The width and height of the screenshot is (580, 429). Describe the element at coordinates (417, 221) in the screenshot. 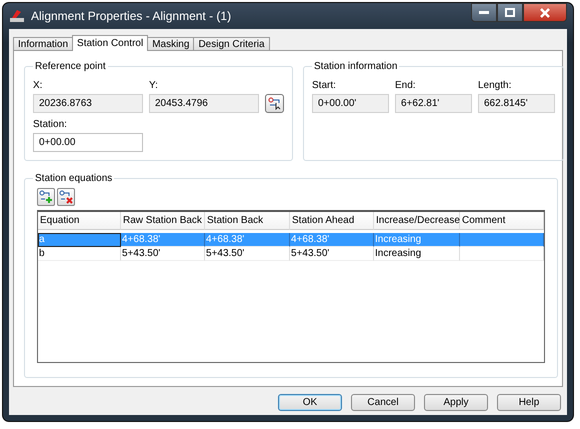

I see `column-header: Increase/Decrease` at that location.